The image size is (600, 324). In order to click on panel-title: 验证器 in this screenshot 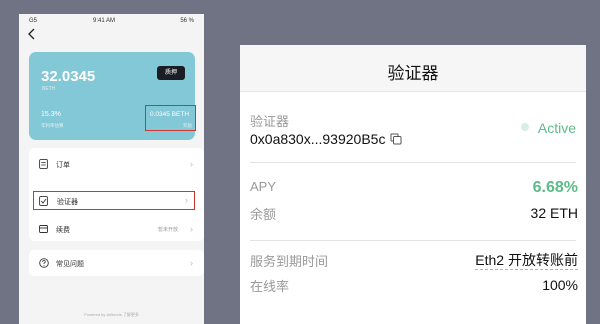, I will do `click(413, 73)`.